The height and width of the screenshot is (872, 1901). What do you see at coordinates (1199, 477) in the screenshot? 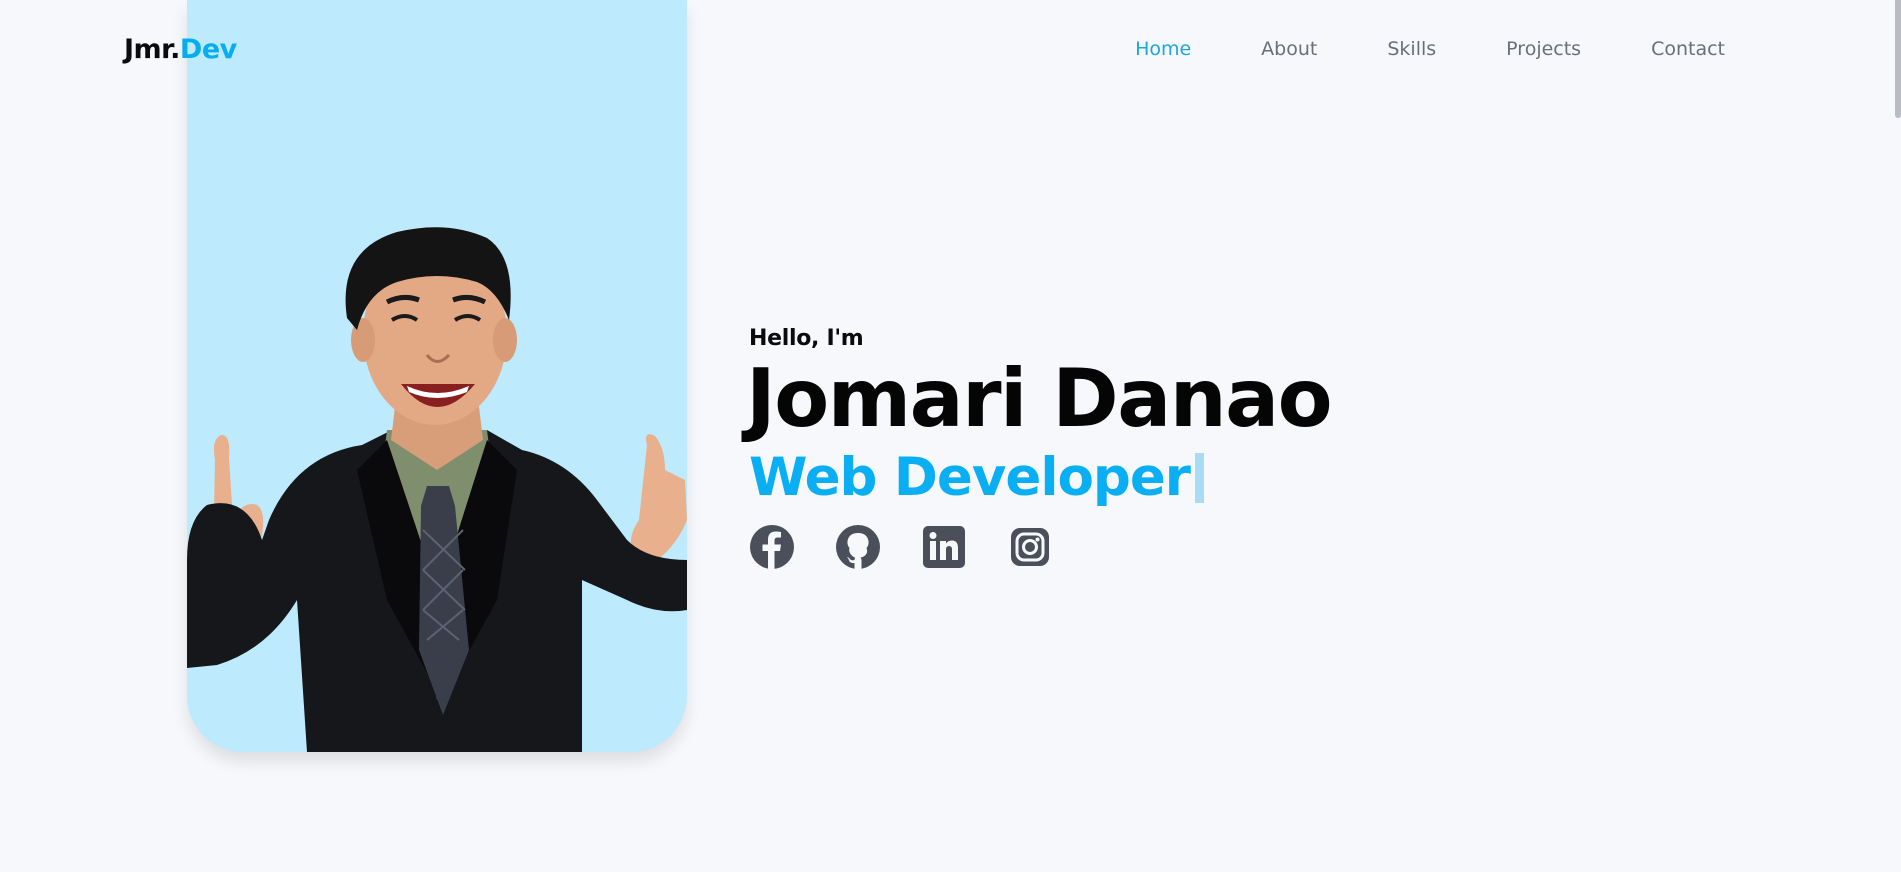
I see `typing-cursor` at bounding box center [1199, 477].